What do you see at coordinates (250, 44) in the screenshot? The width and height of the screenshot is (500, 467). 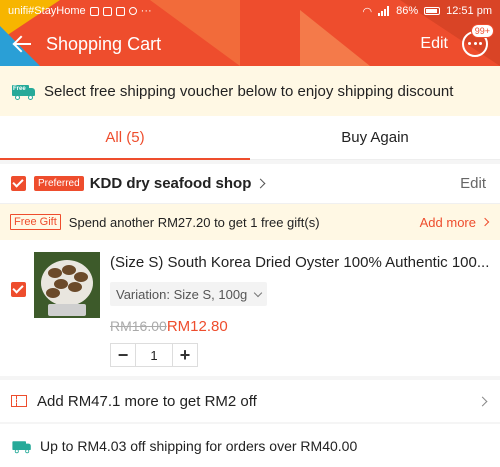 I see `app-bar: Shopping Cart Edit 99+` at bounding box center [250, 44].